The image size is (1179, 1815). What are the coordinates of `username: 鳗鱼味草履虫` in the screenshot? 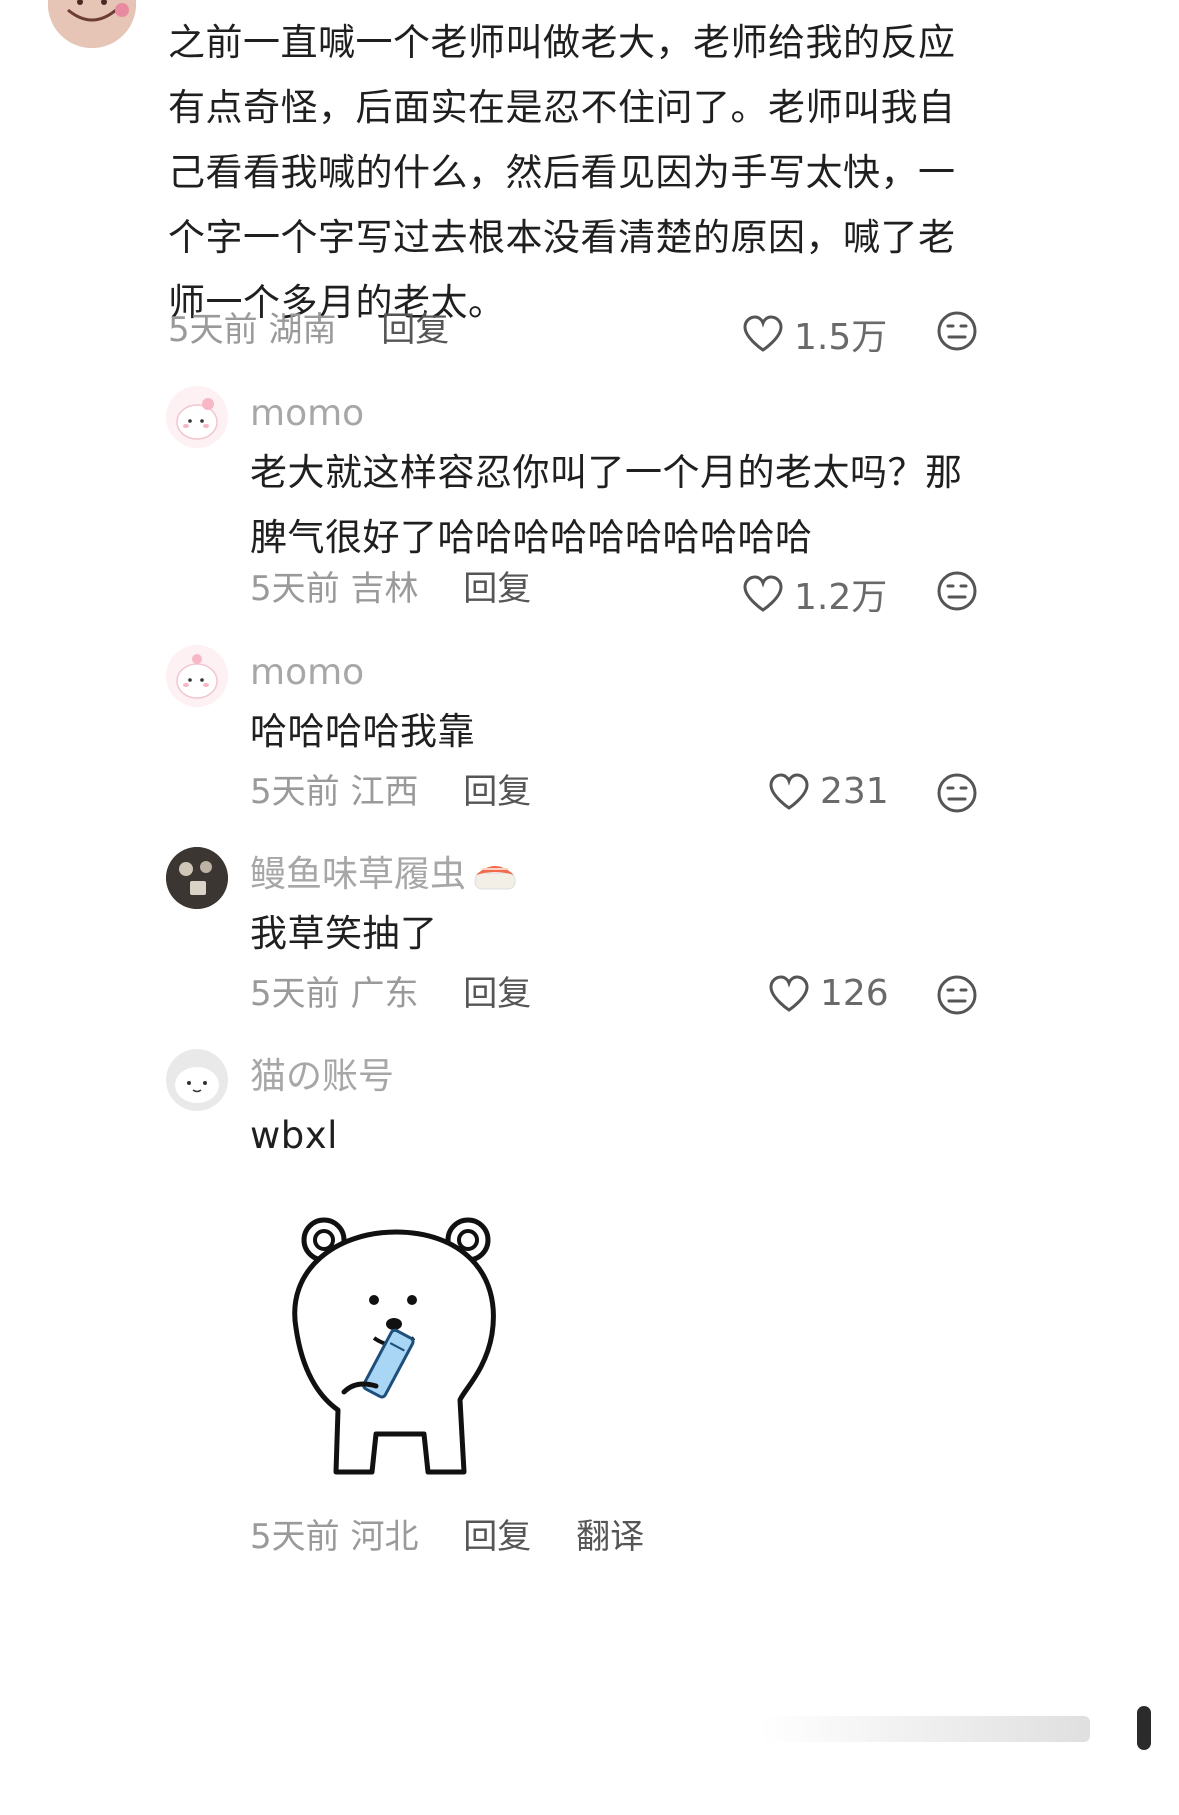 It's located at (384, 875).